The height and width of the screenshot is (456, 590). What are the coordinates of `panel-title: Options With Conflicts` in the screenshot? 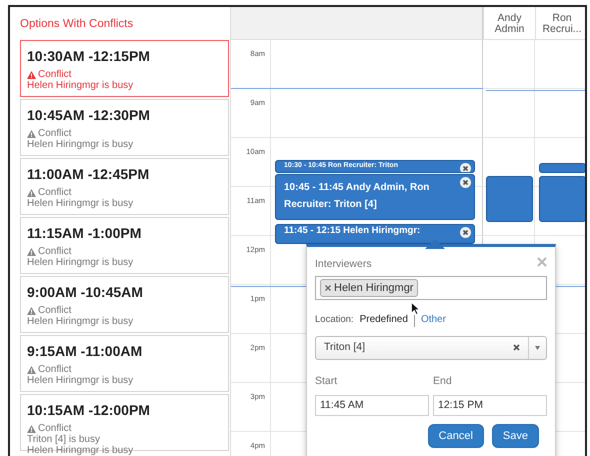 It's located at (77, 24).